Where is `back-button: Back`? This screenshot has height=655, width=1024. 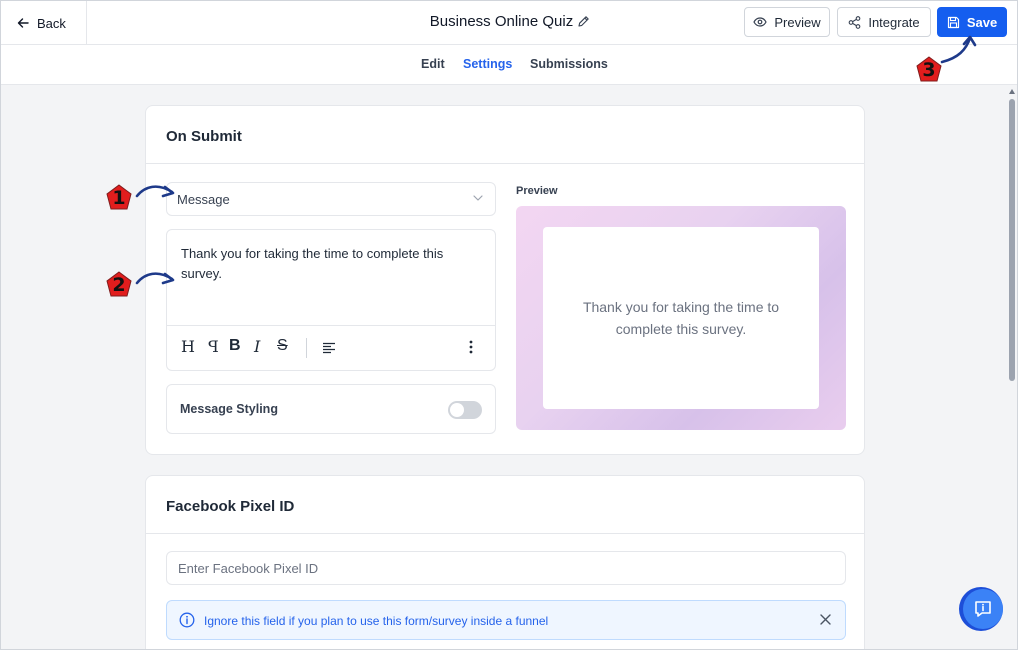
back-button: Back is located at coordinates (44, 23).